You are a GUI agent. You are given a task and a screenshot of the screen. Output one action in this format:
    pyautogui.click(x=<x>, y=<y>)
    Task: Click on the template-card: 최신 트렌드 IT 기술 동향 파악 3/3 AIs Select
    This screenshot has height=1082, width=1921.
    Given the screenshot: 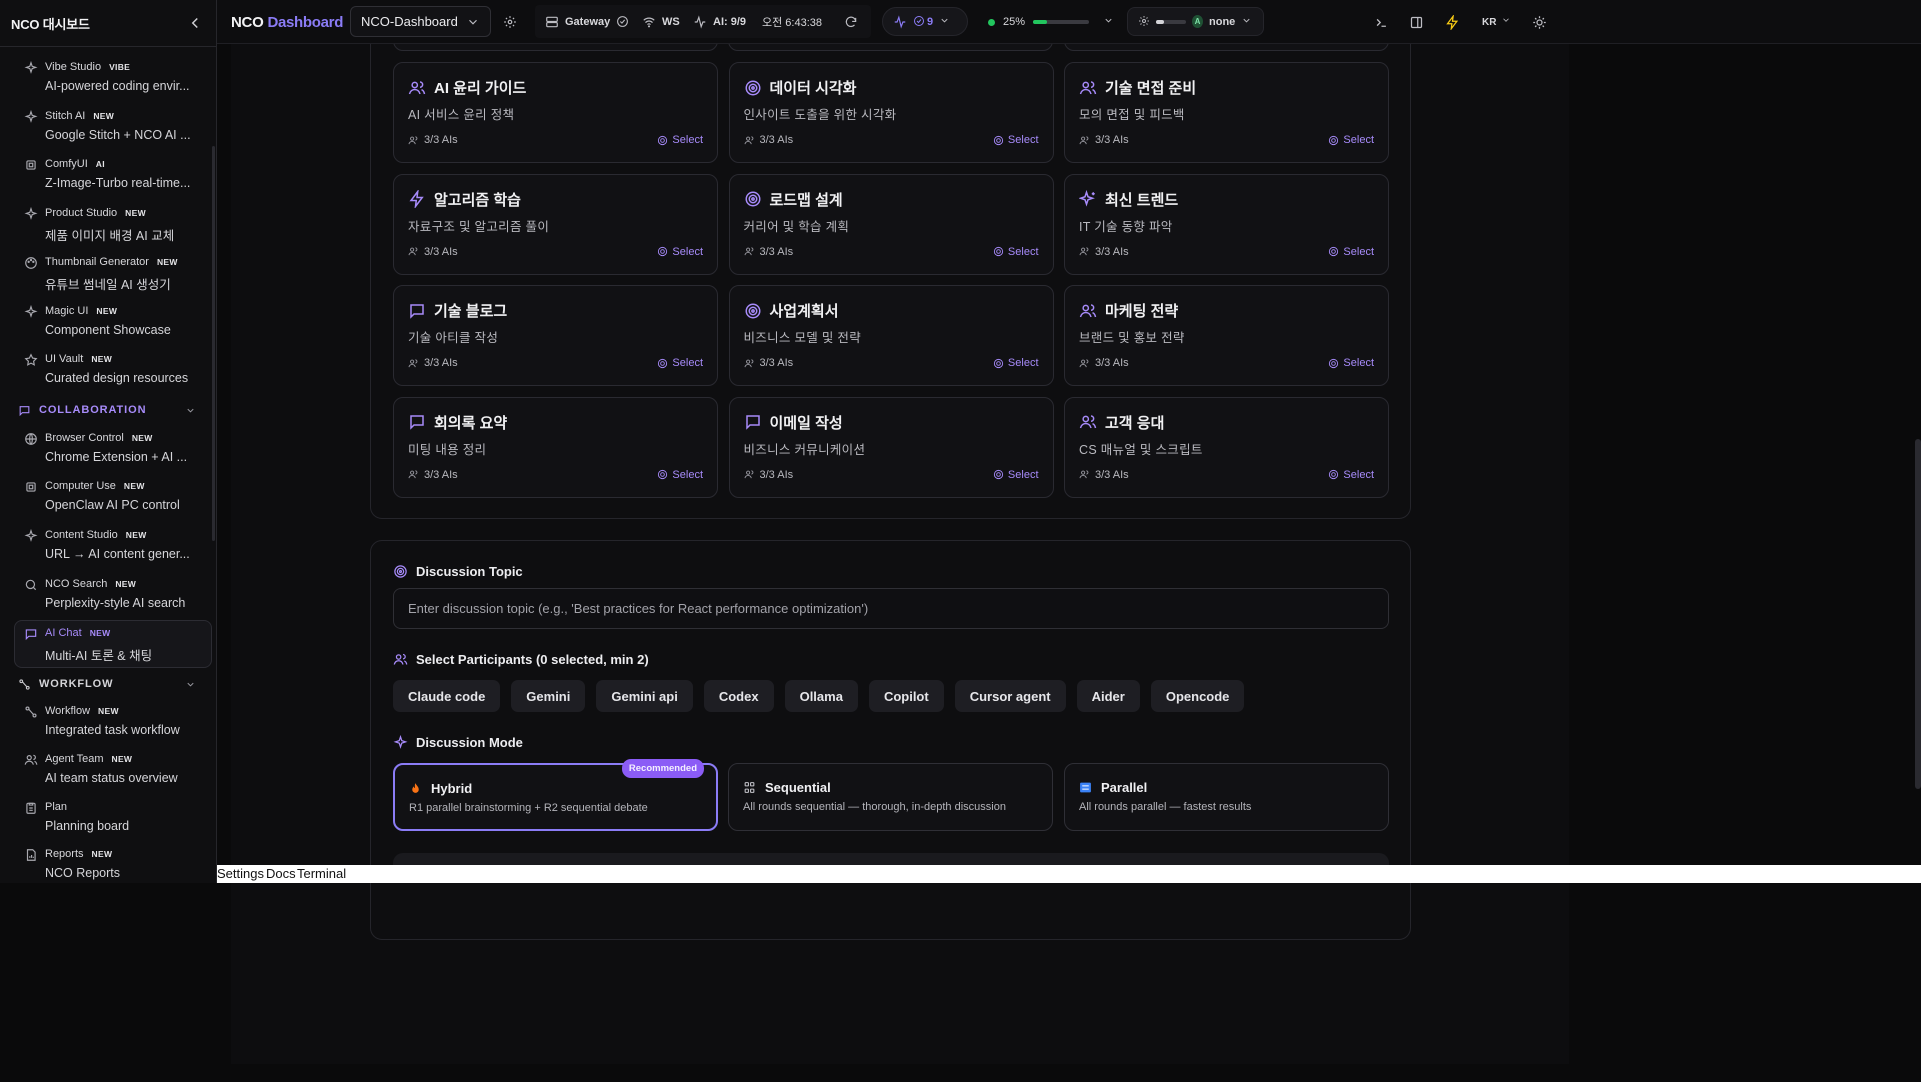 What is the action you would take?
    pyautogui.click(x=1226, y=224)
    